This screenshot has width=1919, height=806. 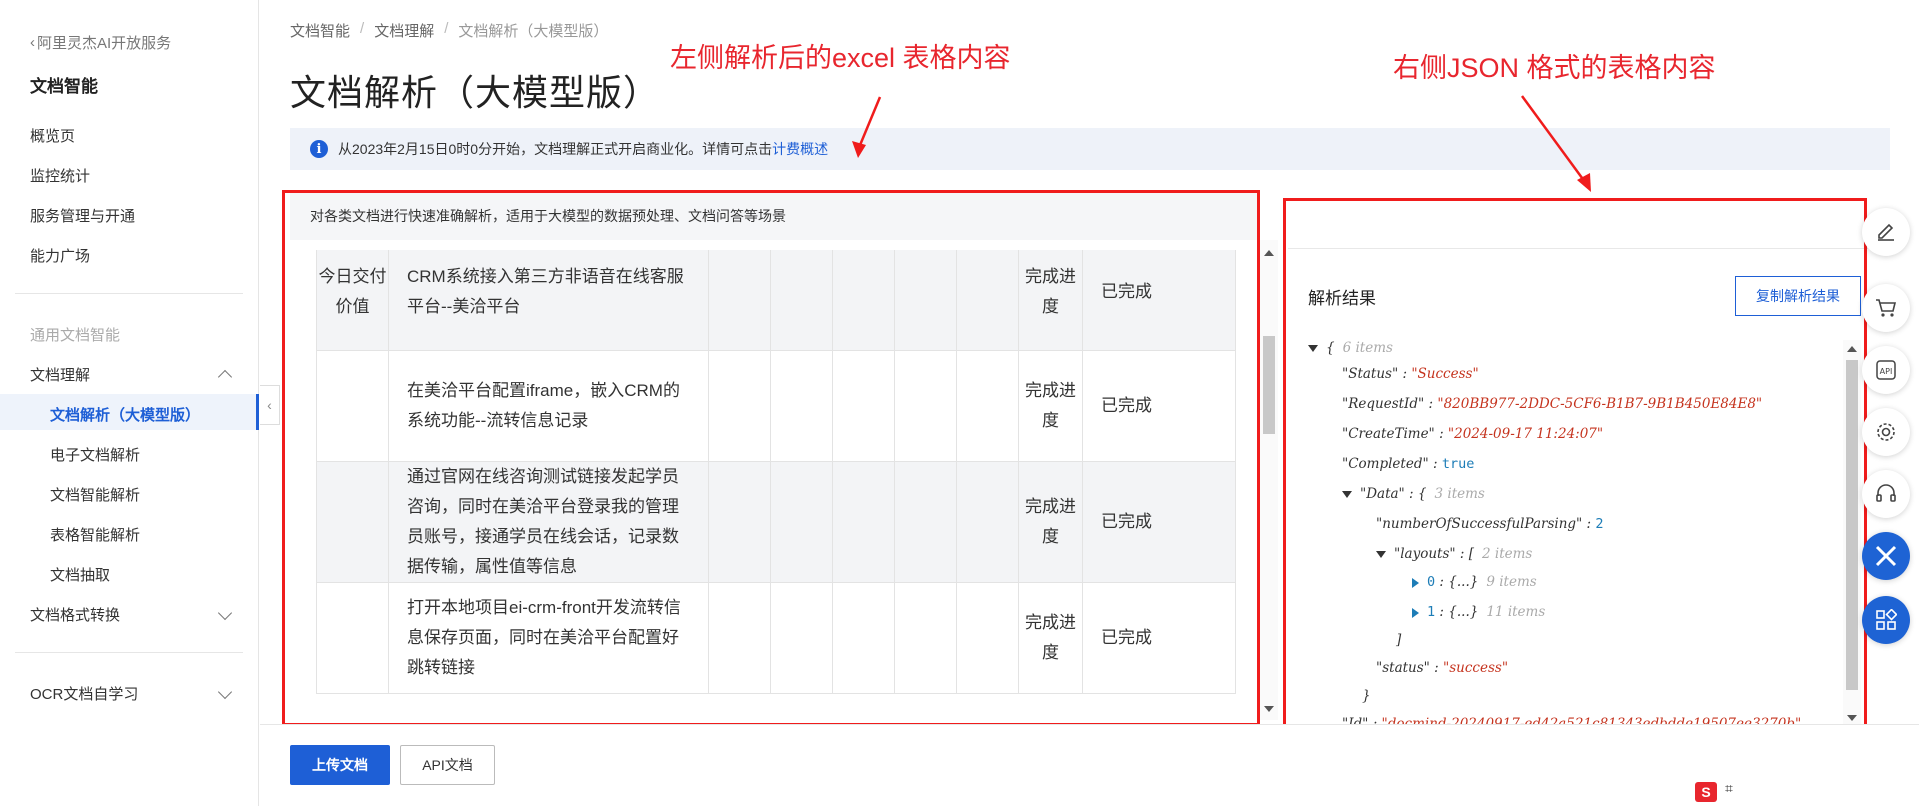 What do you see at coordinates (1886, 432) in the screenshot?
I see `gear-icon` at bounding box center [1886, 432].